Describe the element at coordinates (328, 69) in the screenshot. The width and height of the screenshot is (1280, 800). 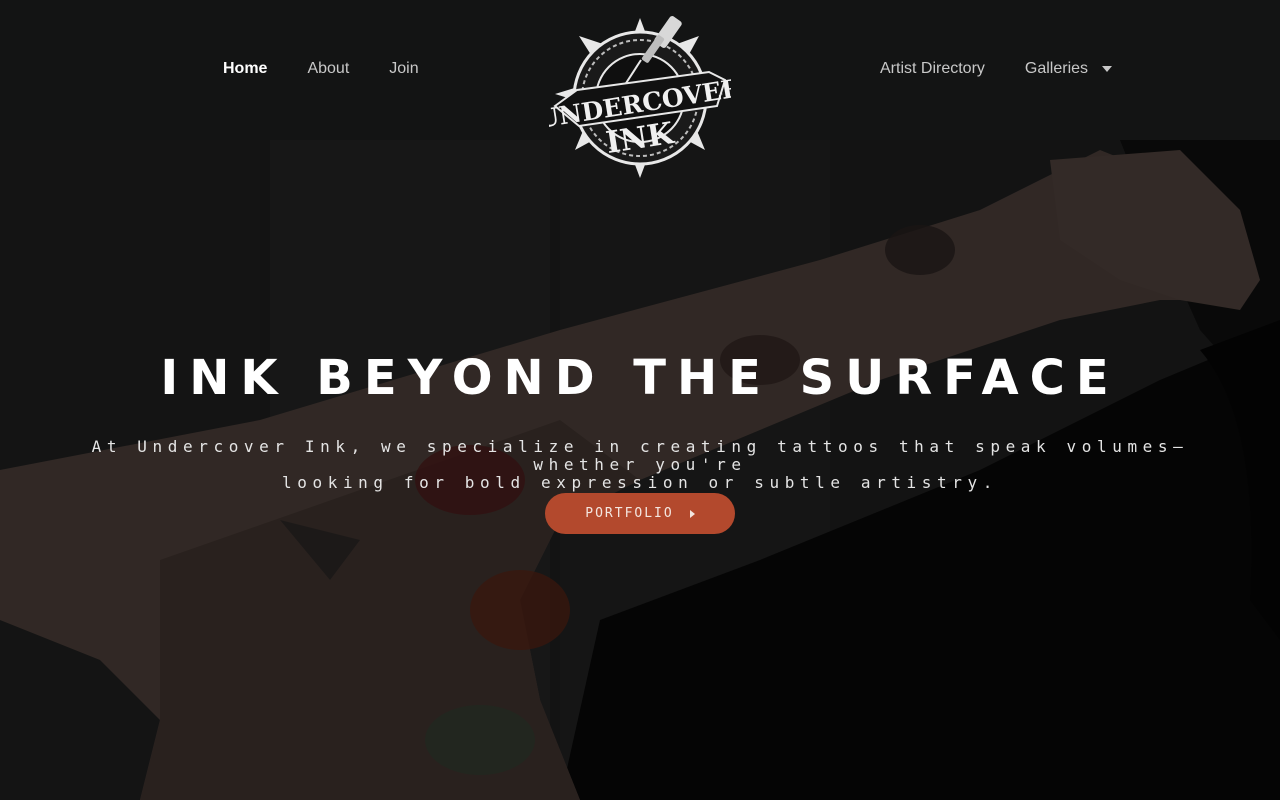
I see `nav-item-about: About` at that location.